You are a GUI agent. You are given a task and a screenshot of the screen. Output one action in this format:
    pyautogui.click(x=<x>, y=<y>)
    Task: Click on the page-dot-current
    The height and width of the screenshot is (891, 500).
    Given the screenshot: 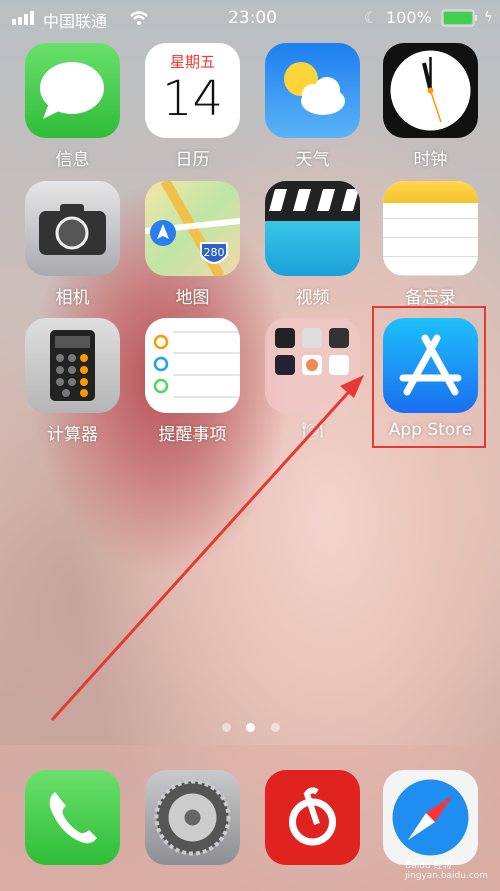 What is the action you would take?
    pyautogui.click(x=250, y=727)
    